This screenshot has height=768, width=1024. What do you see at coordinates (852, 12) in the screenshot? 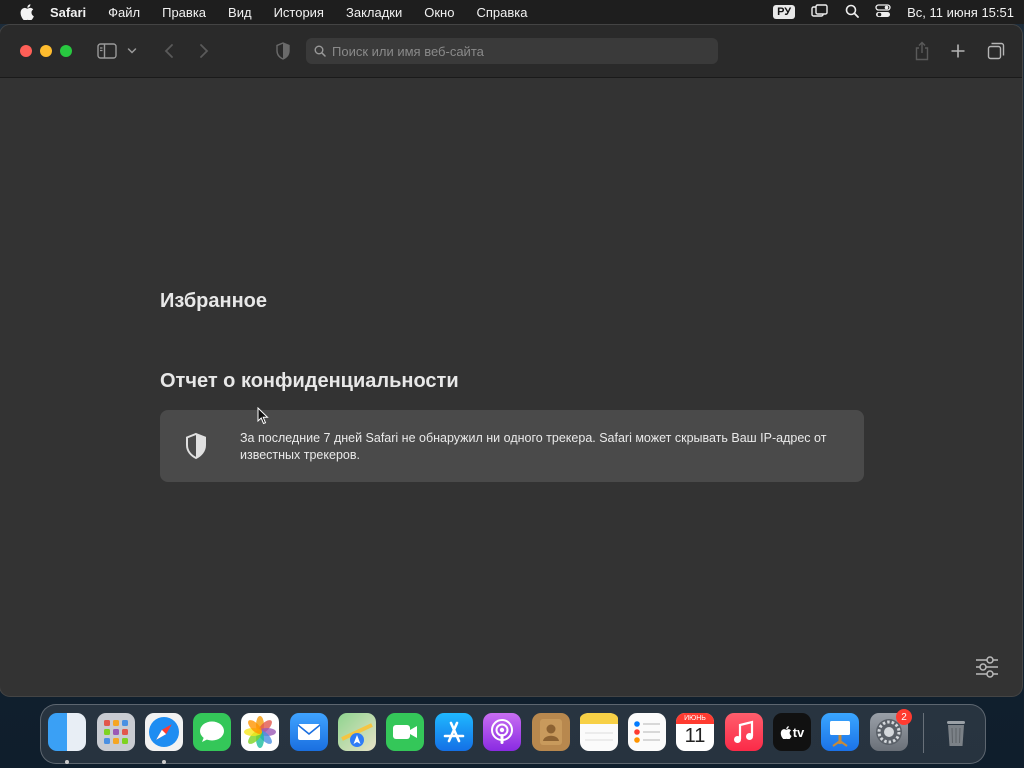
I see `spotlight-search-icon` at bounding box center [852, 12].